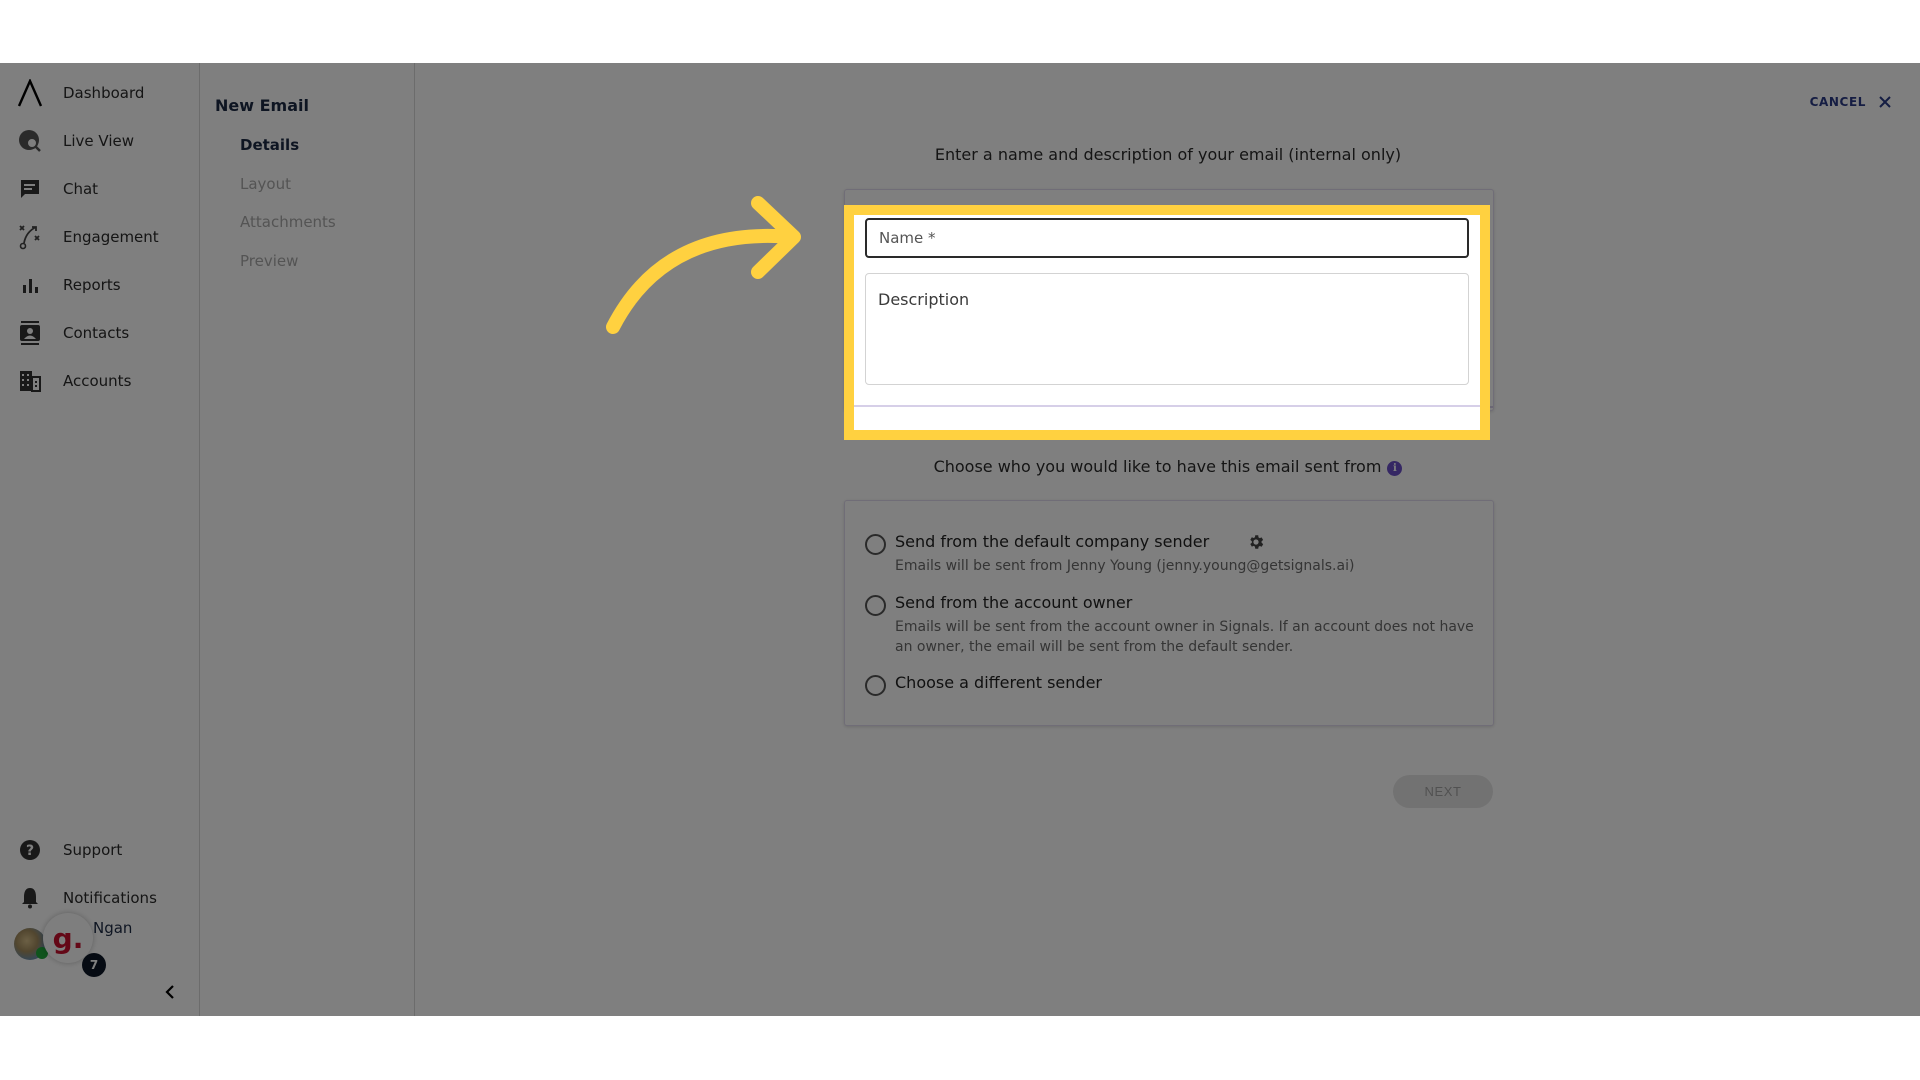  I want to click on help-icon: ?, so click(30, 850).